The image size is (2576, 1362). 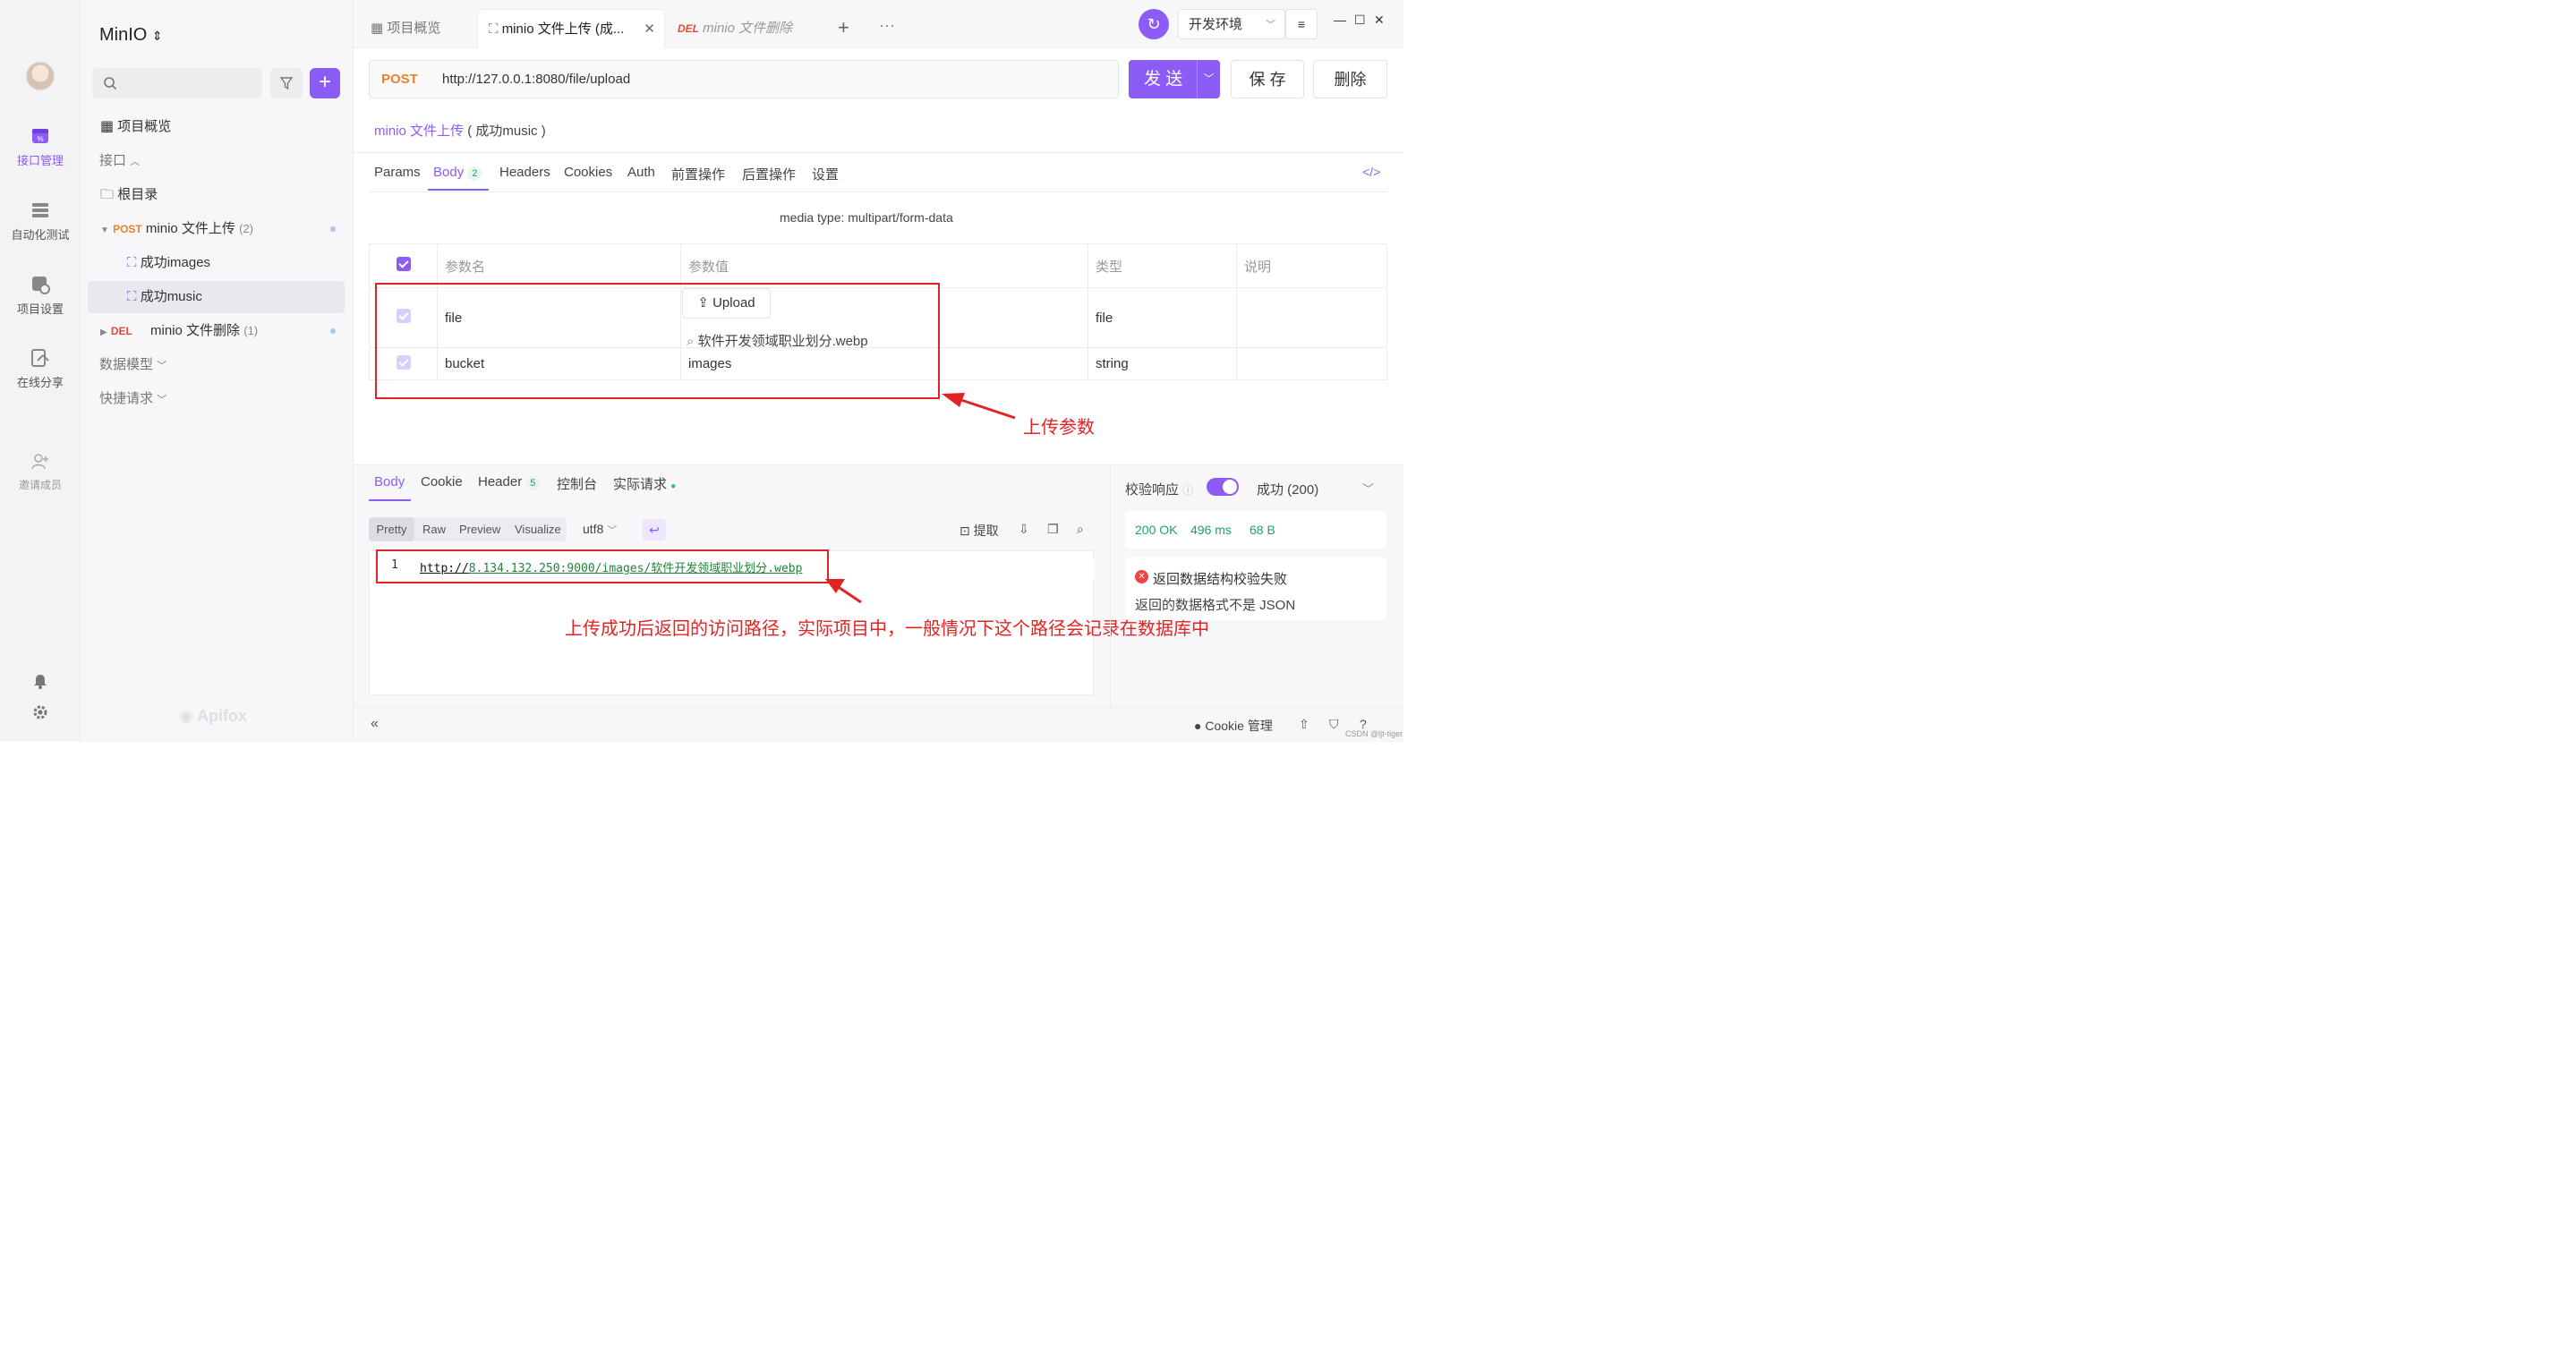 What do you see at coordinates (127, 229) in the screenshot?
I see `method-tag: POST` at bounding box center [127, 229].